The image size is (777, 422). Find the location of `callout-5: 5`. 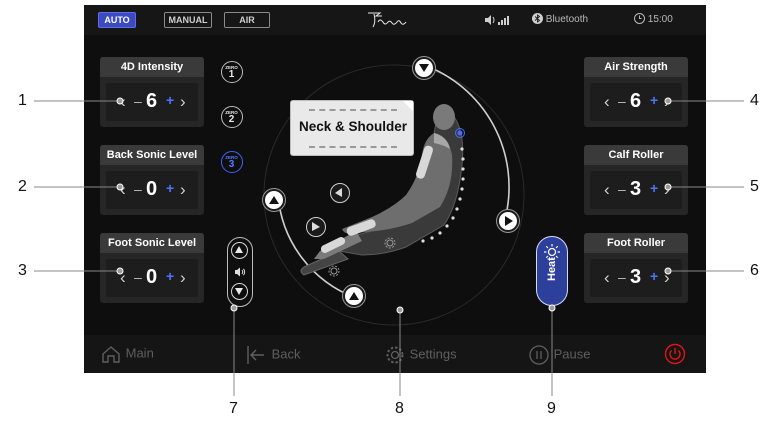

callout-5: 5 is located at coordinates (754, 186).